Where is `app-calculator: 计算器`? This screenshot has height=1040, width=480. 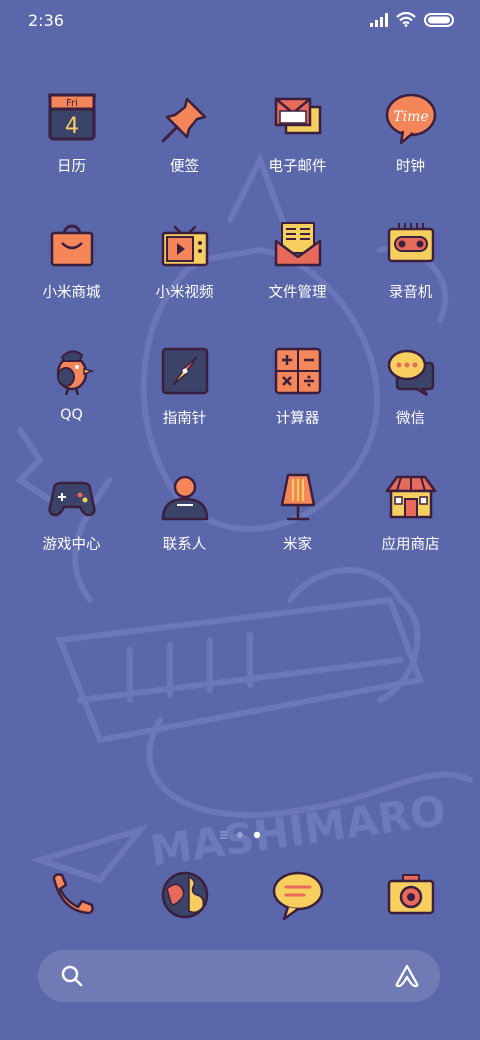 app-calculator: 计算器 is located at coordinates (297, 393).